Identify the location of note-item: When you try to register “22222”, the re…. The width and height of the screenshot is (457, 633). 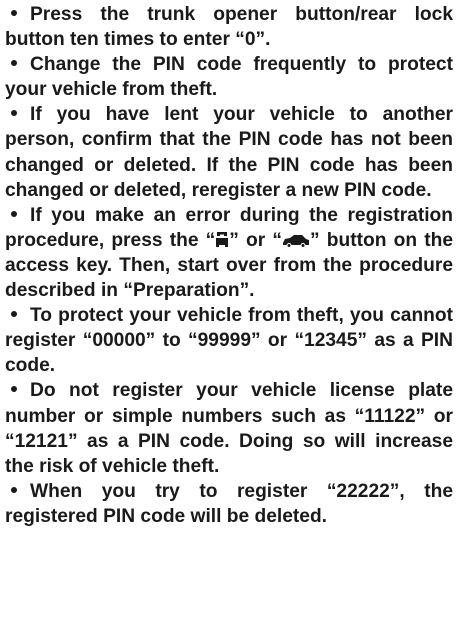
(229, 504).